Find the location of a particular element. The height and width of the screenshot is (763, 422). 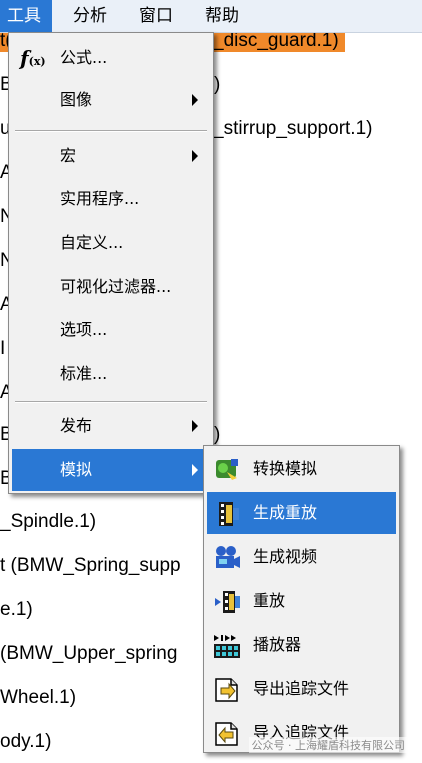

tree-item-spindle: _Spindle.1) is located at coordinates (48, 522).